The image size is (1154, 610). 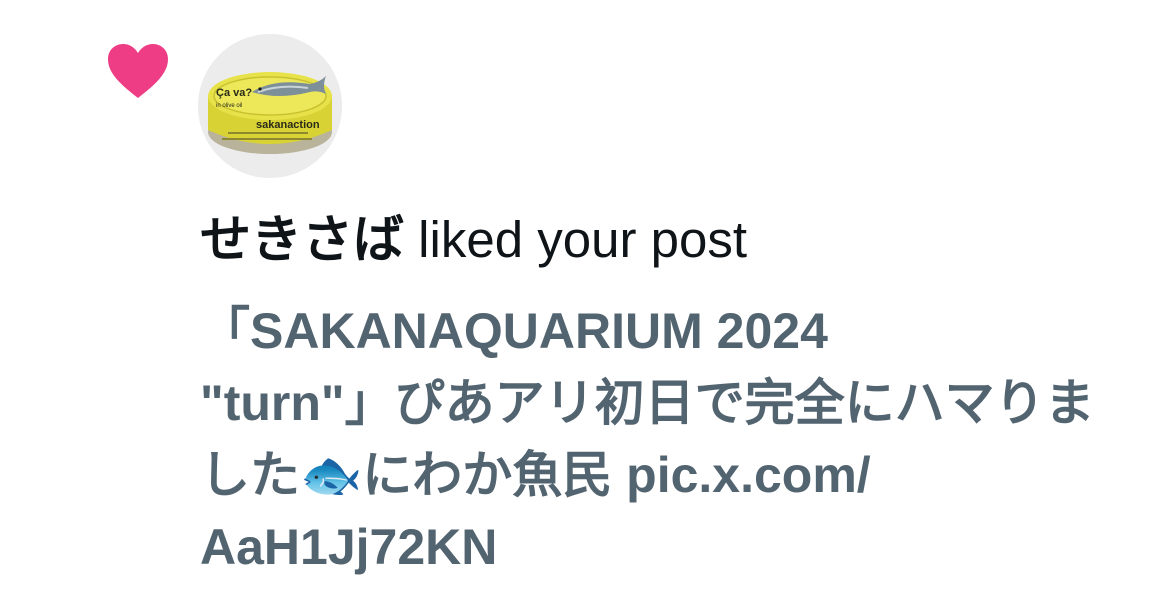 What do you see at coordinates (576, 239) in the screenshot?
I see `action-text: liked your post` at bounding box center [576, 239].